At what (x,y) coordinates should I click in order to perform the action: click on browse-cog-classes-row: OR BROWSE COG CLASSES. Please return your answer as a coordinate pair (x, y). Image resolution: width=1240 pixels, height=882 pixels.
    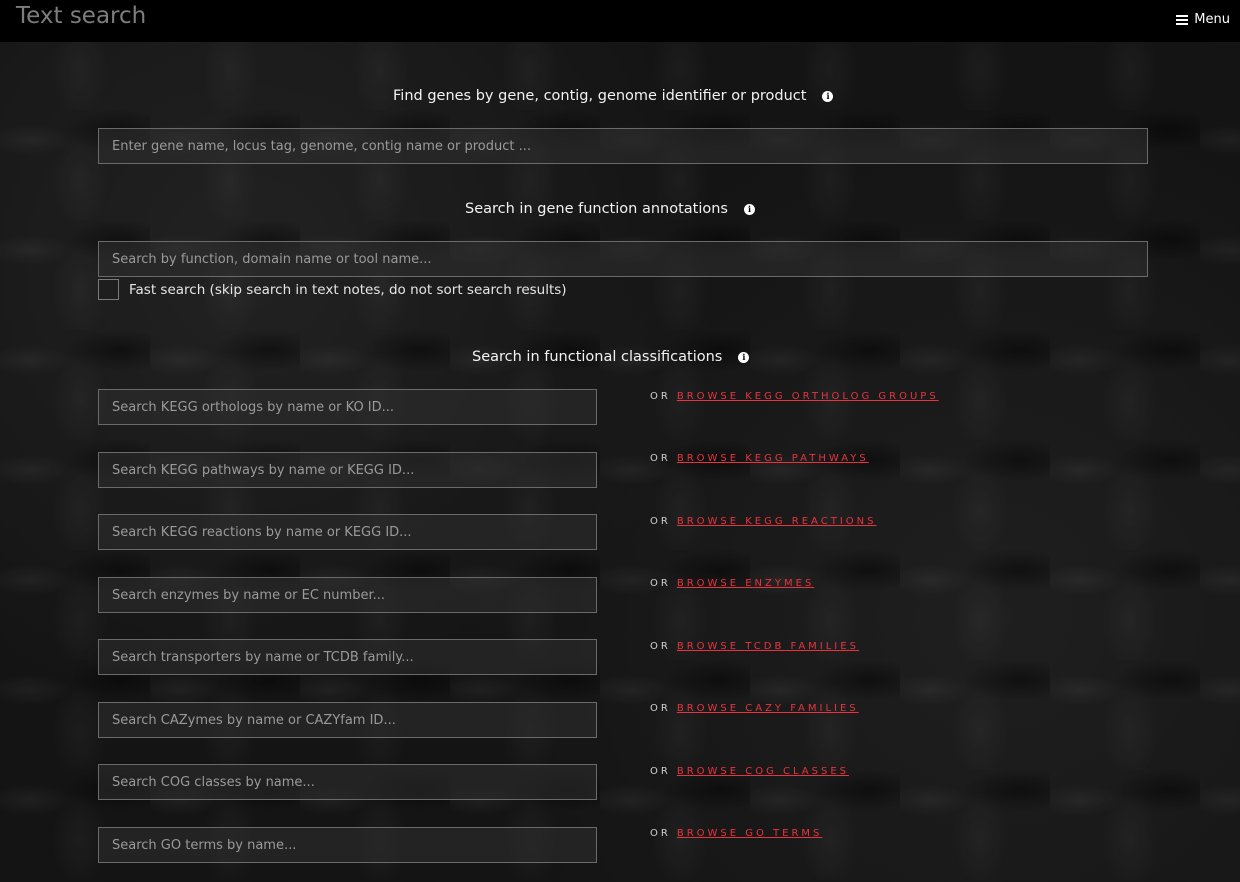
    Looking at the image, I should click on (749, 771).